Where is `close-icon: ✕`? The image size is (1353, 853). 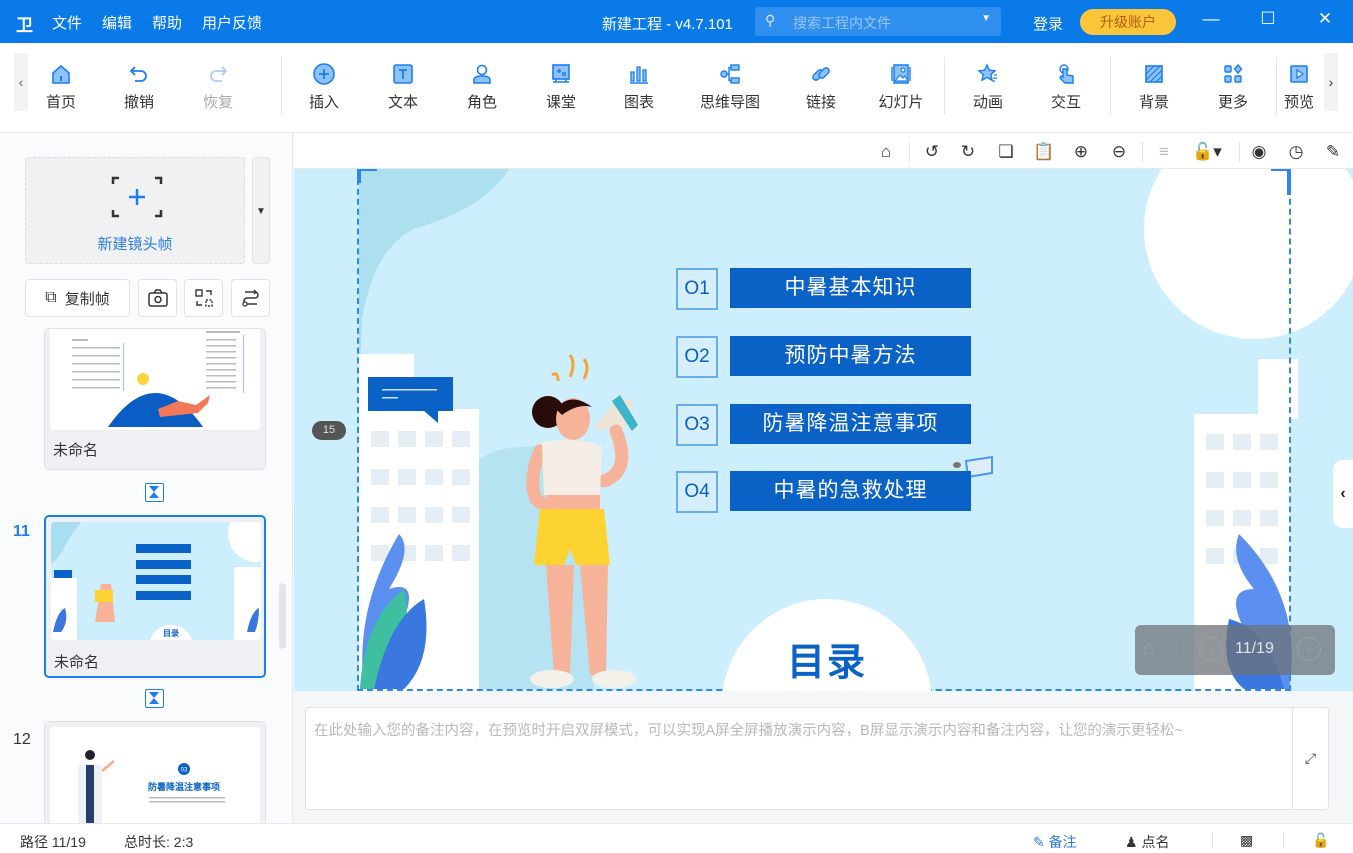 close-icon: ✕ is located at coordinates (1325, 19).